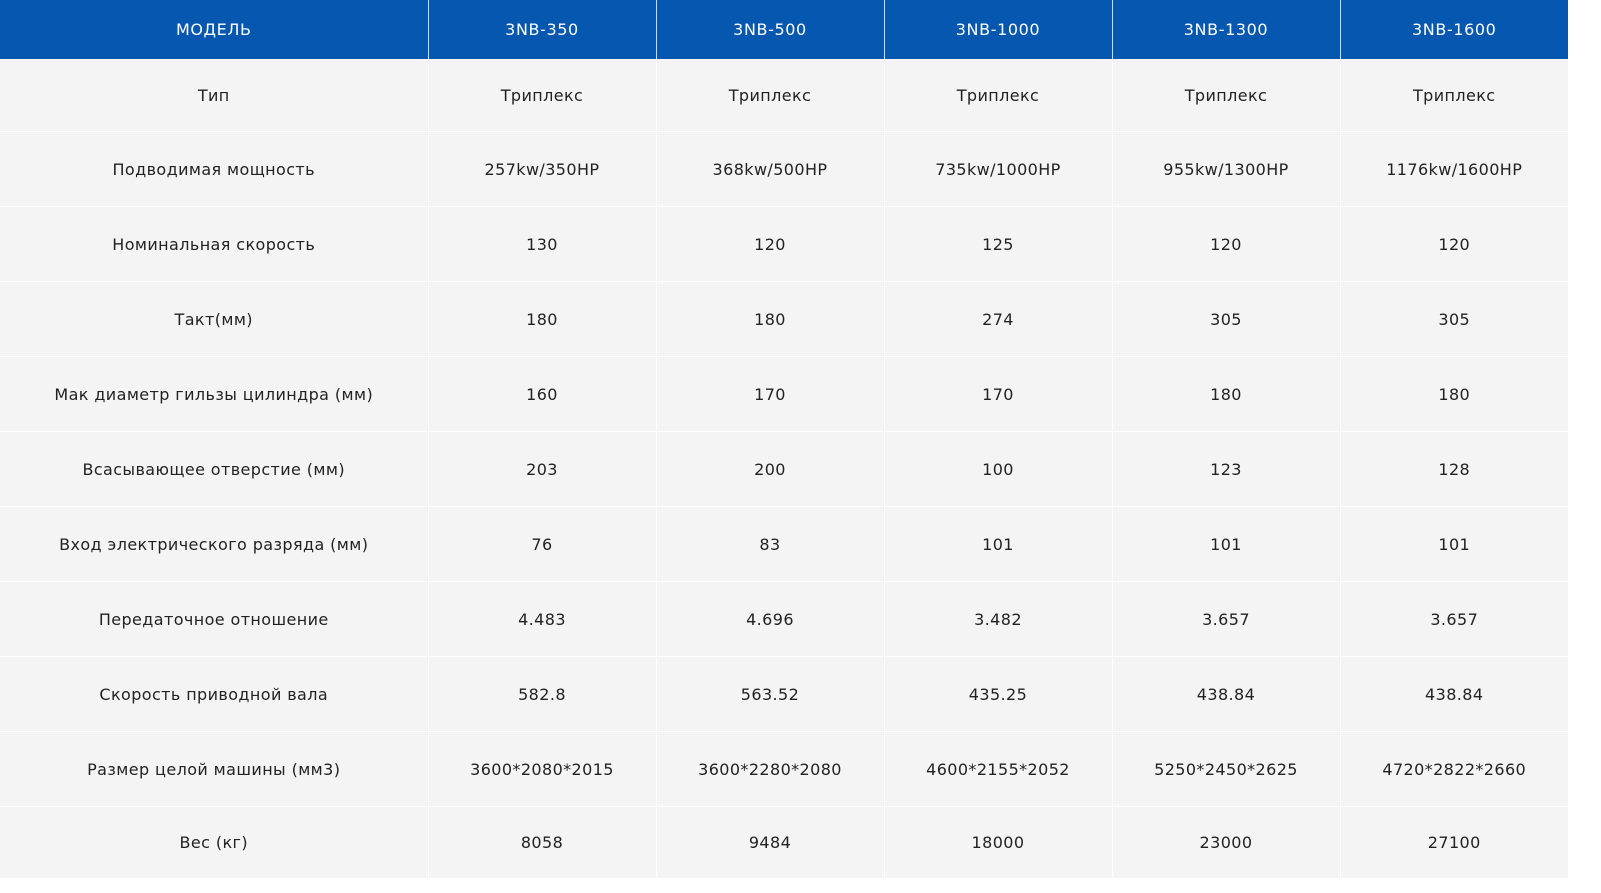 The height and width of the screenshot is (893, 1601). Describe the element at coordinates (214, 394) in the screenshot. I see `row-label: Мак диаметр гильзы цилиндра (мм)` at that location.